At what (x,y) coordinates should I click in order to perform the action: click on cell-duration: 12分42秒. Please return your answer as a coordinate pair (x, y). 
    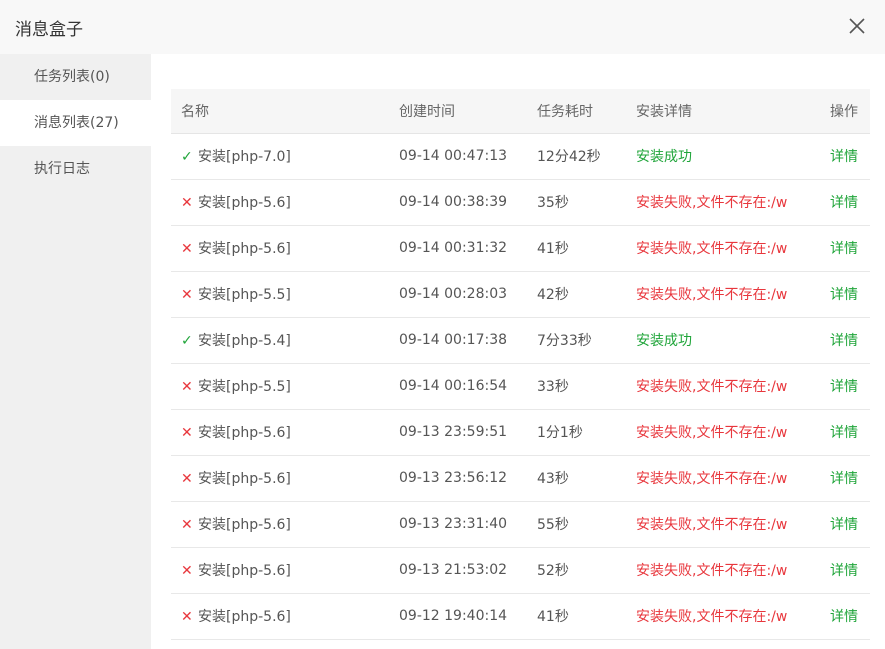
    Looking at the image, I should click on (576, 156).